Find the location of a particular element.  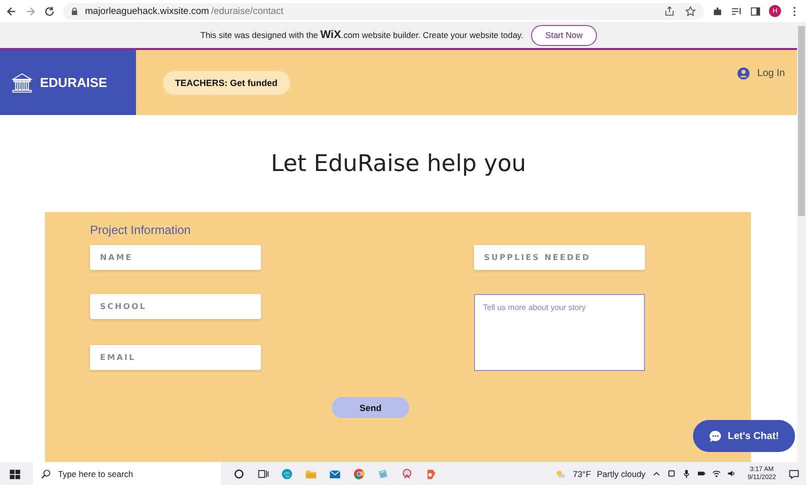

search-icon is located at coordinates (46, 473).